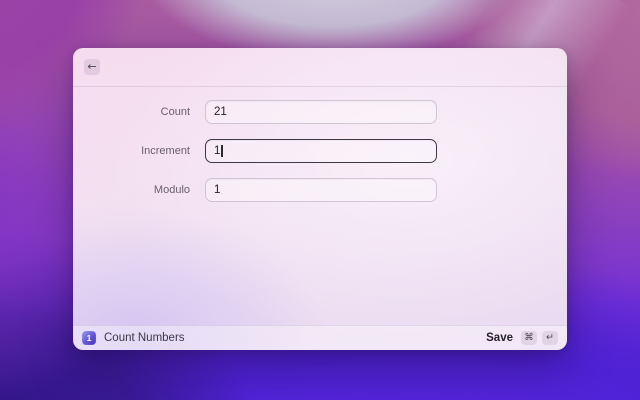 The height and width of the screenshot is (400, 640). I want to click on text-caret, so click(222, 151).